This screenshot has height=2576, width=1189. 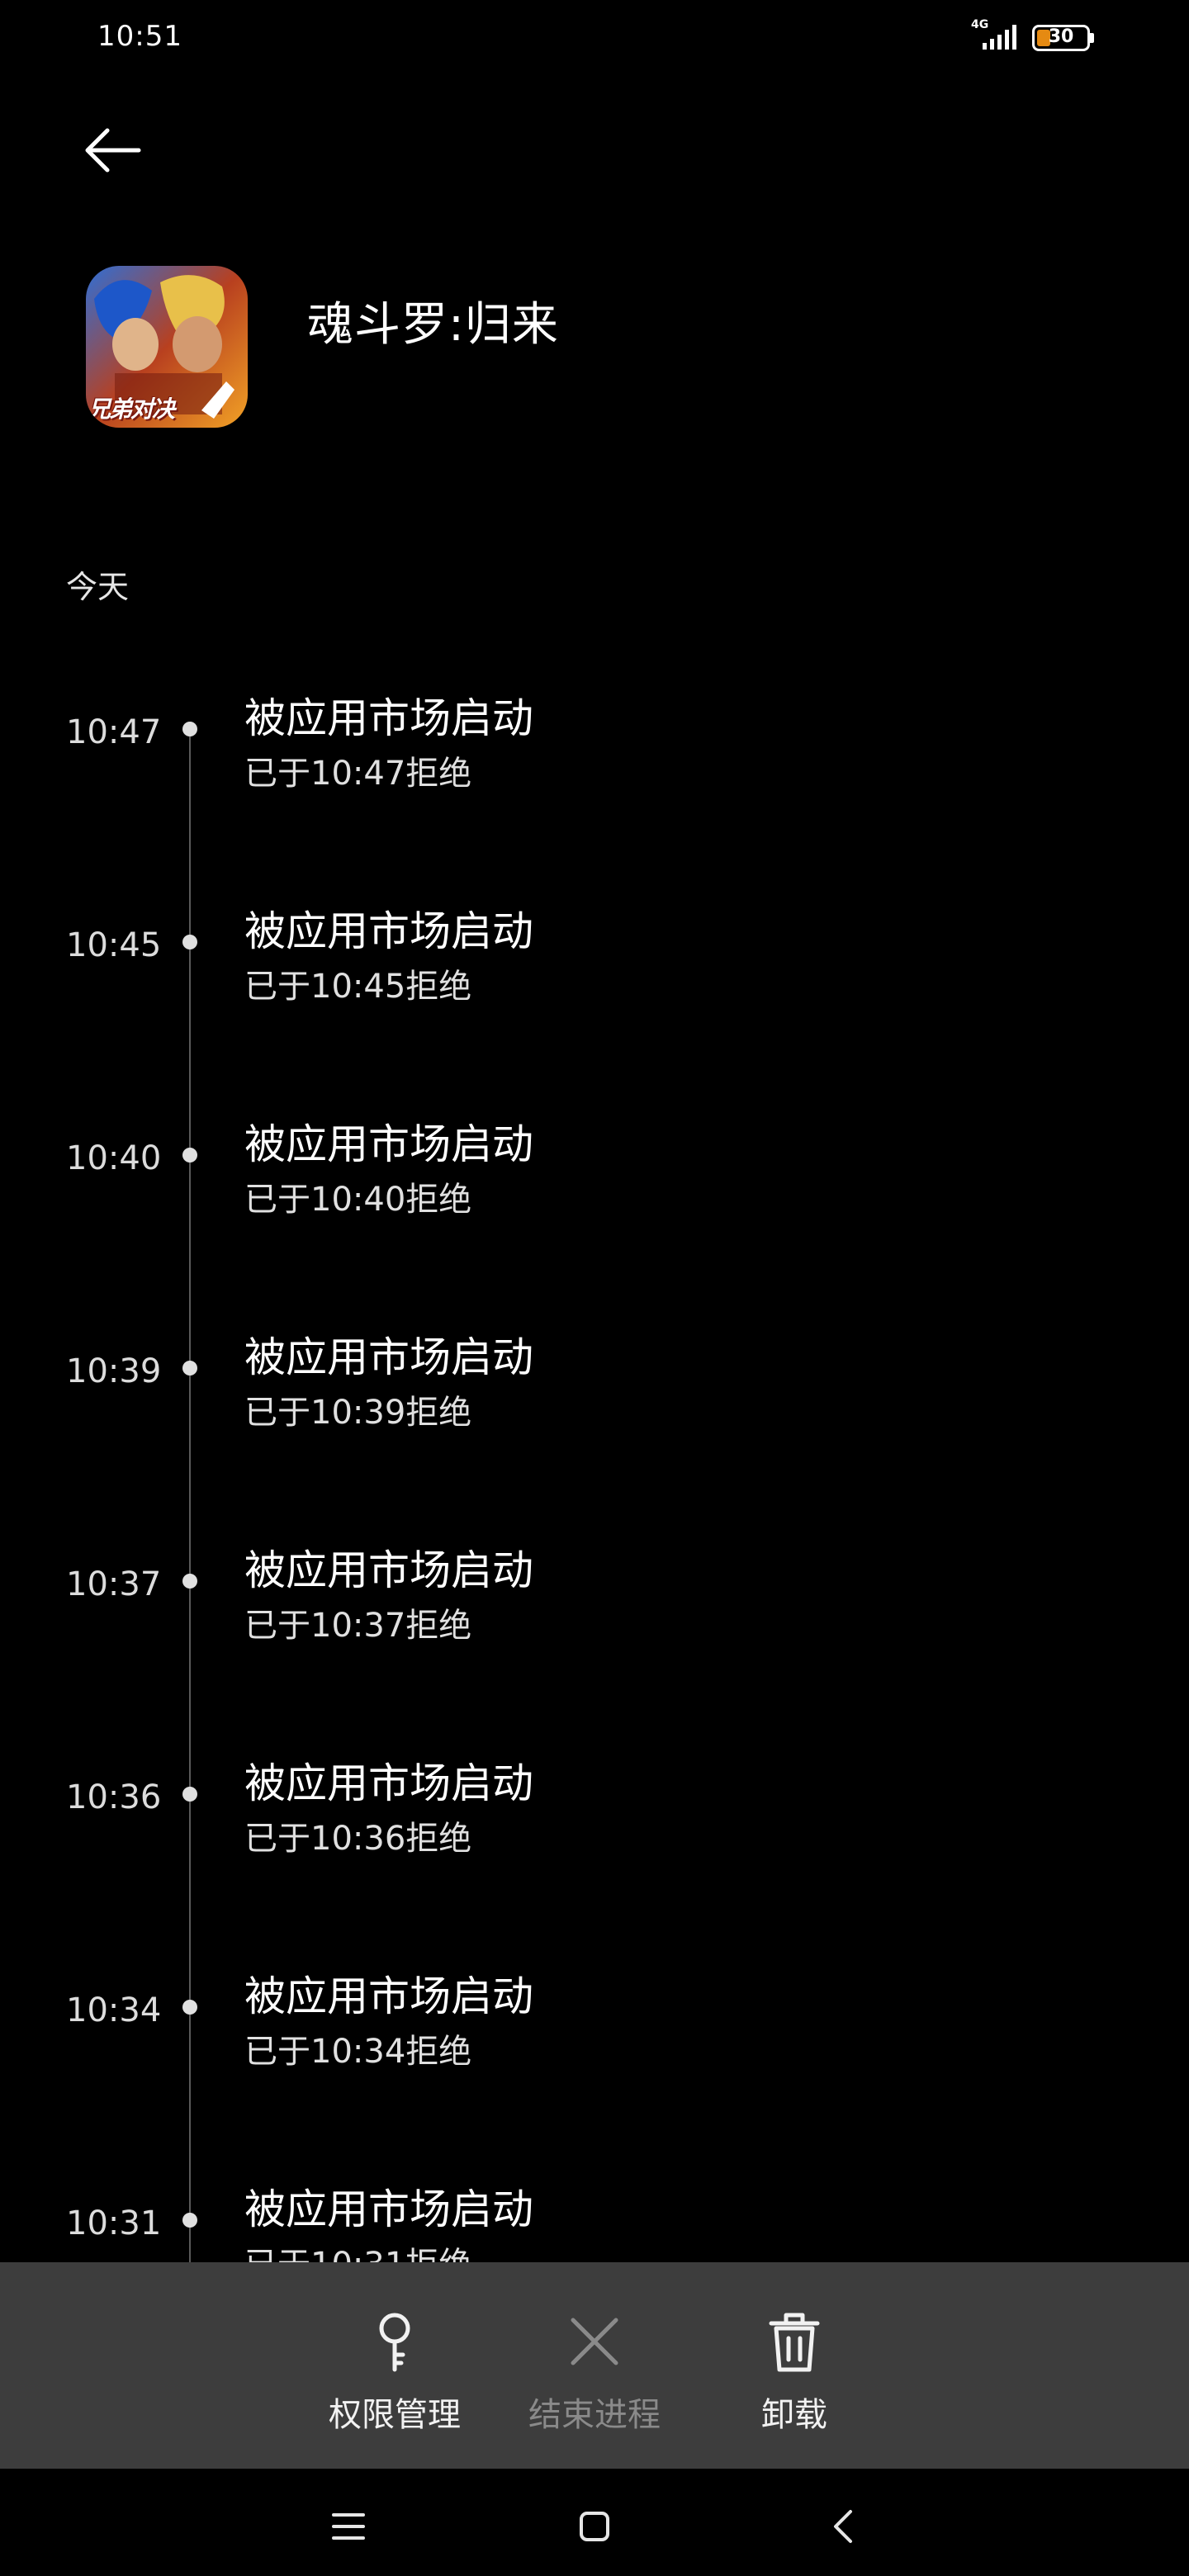 I want to click on uninstall-label: 卸载, so click(x=794, y=2415).